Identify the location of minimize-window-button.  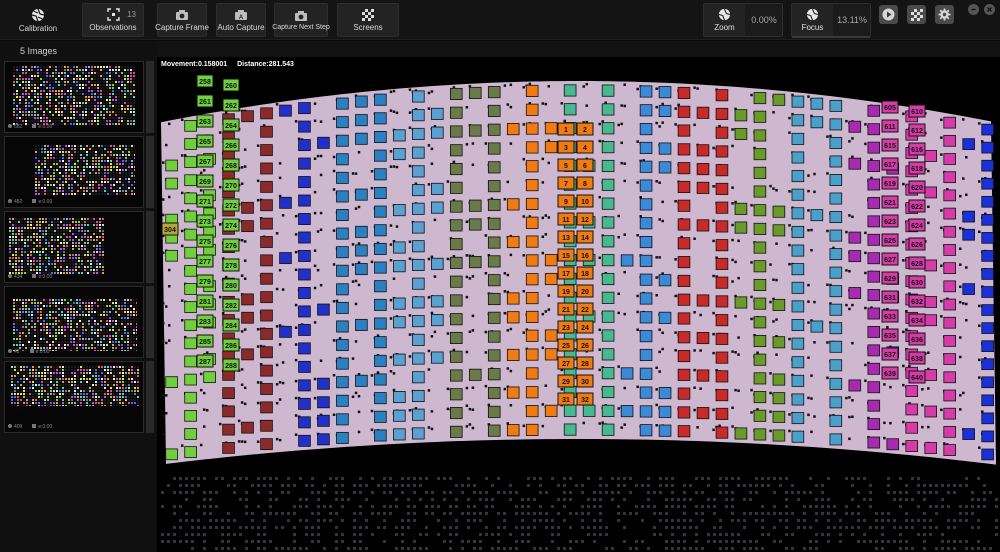
(973, 9).